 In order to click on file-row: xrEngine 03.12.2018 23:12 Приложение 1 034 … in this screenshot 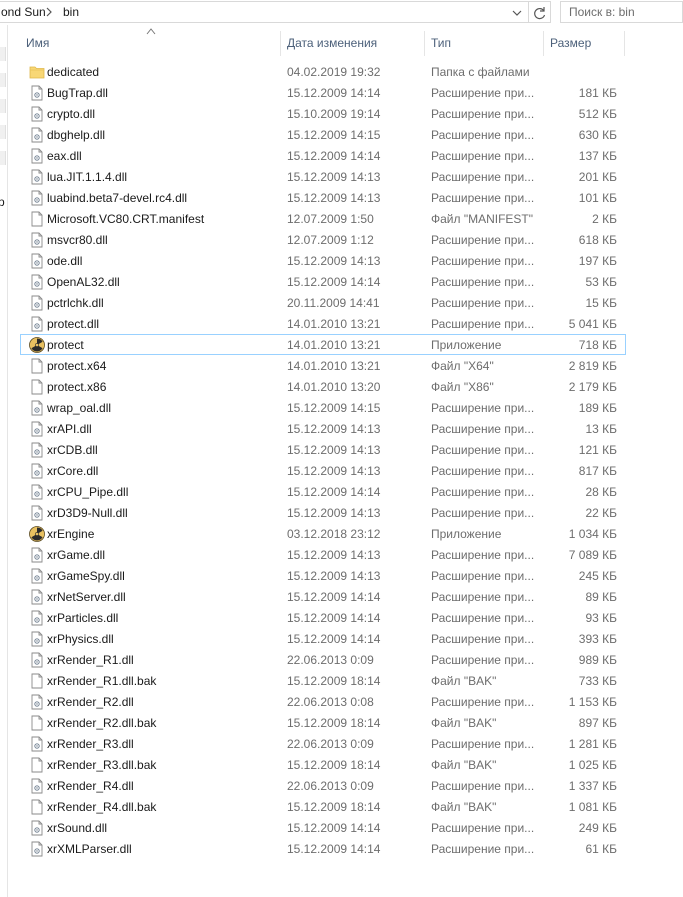, I will do `click(323, 533)`.